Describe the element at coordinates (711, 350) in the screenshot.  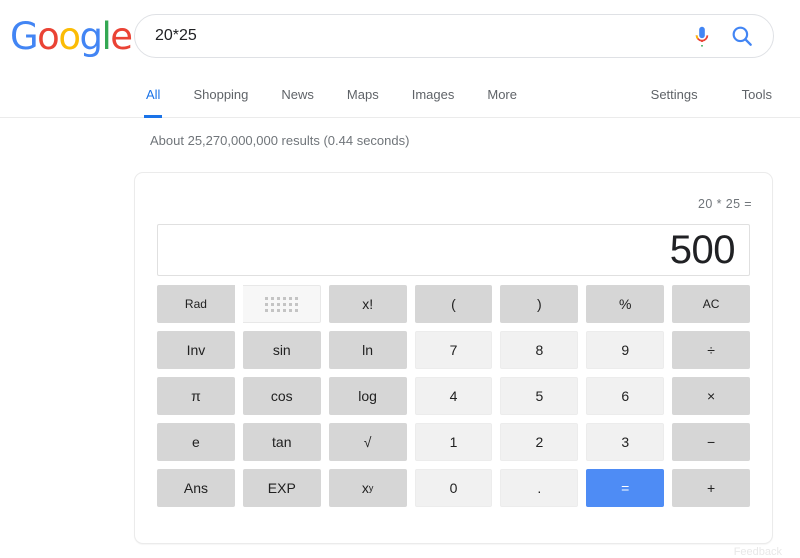
I see `divide-button: ÷` at that location.